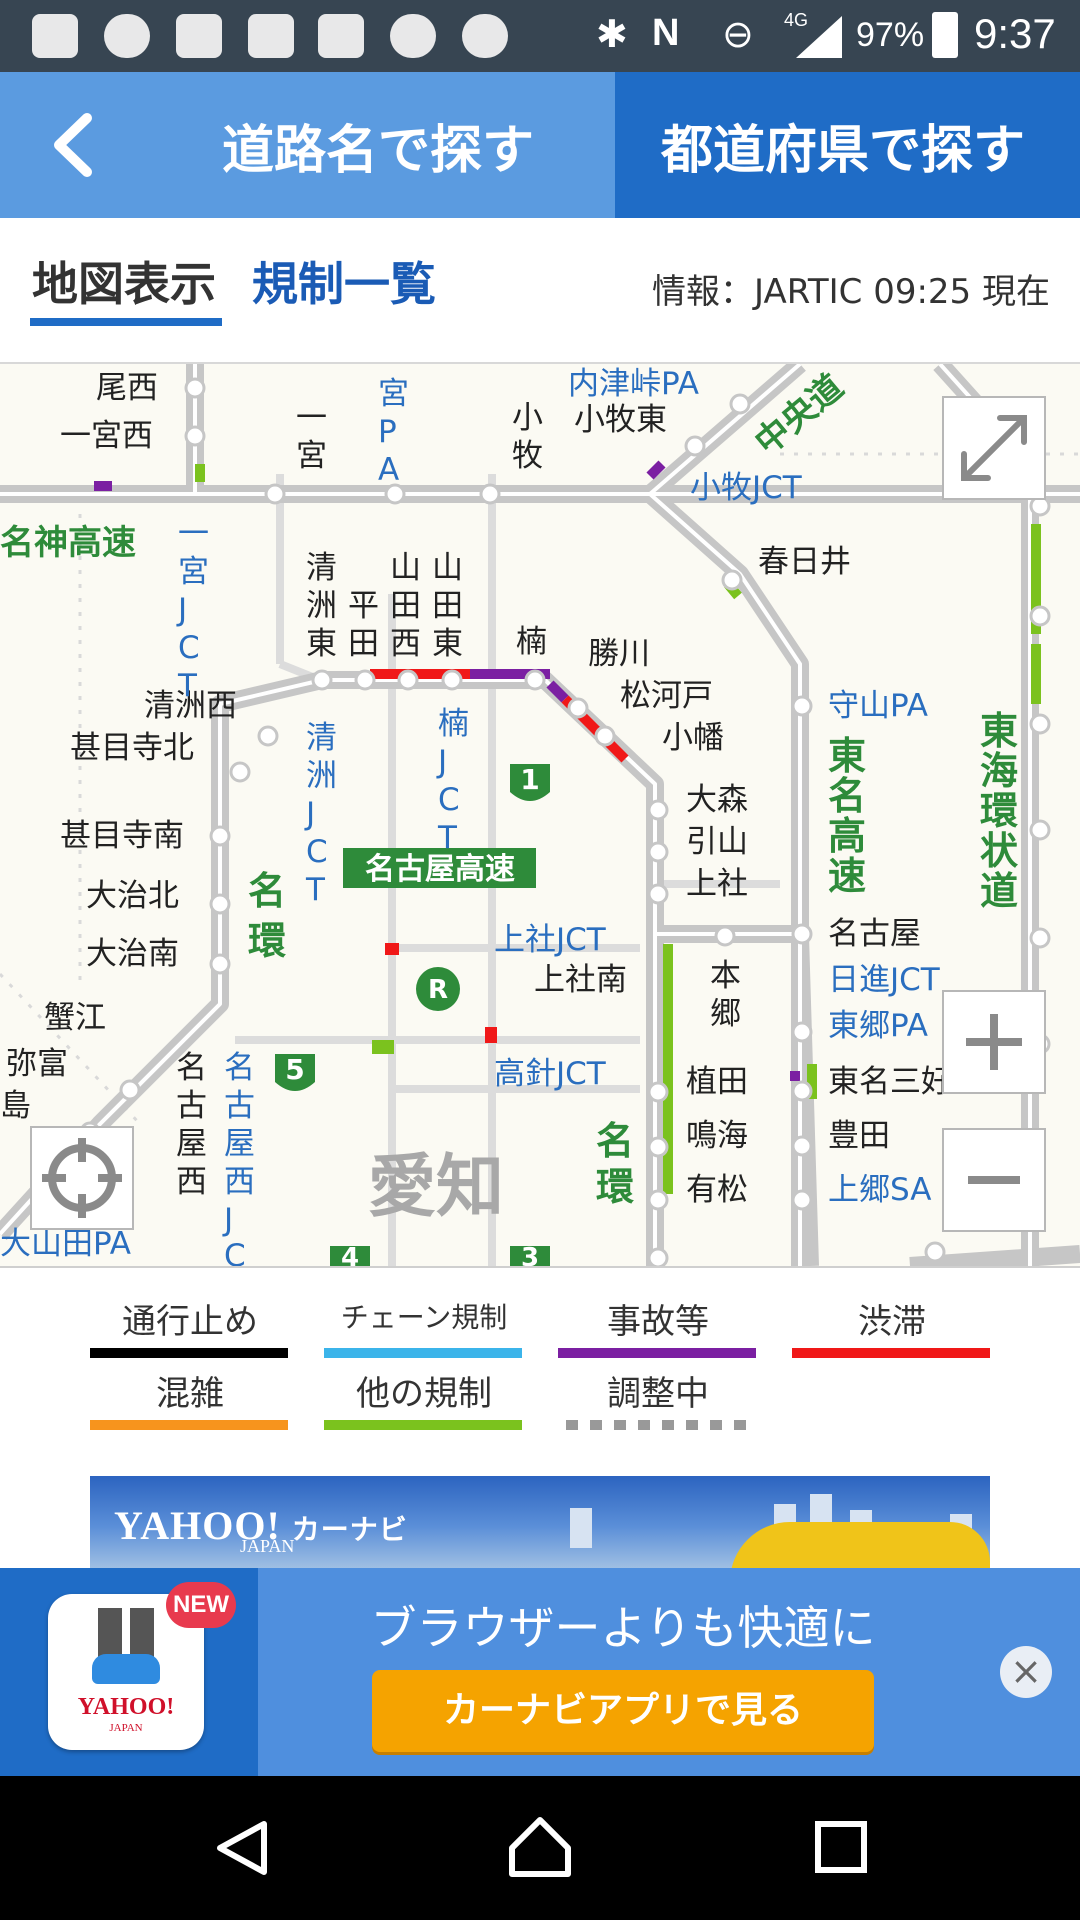 The image size is (1080, 1920). I want to click on legend-closure-label: 通行止め, so click(190, 1322).